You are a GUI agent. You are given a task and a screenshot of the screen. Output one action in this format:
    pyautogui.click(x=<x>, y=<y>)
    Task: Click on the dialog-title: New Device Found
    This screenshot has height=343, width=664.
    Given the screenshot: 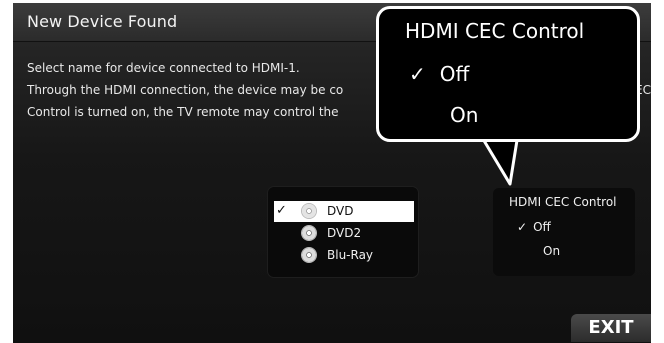 What is the action you would take?
    pyautogui.click(x=102, y=21)
    